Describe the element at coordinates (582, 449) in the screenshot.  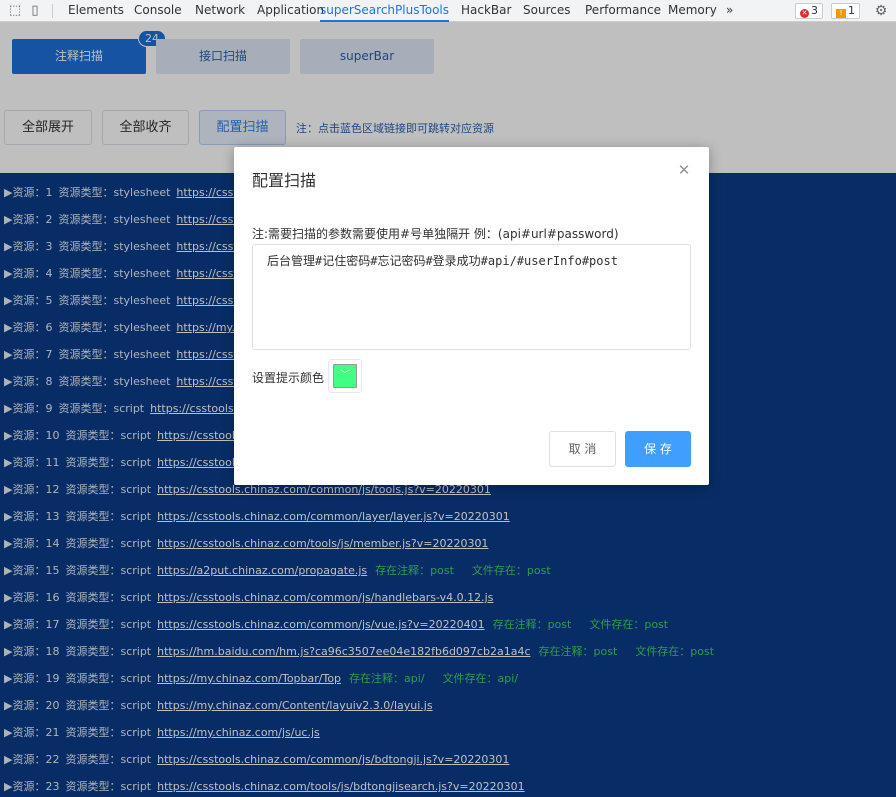
I see `cancel-button: 取 消` at that location.